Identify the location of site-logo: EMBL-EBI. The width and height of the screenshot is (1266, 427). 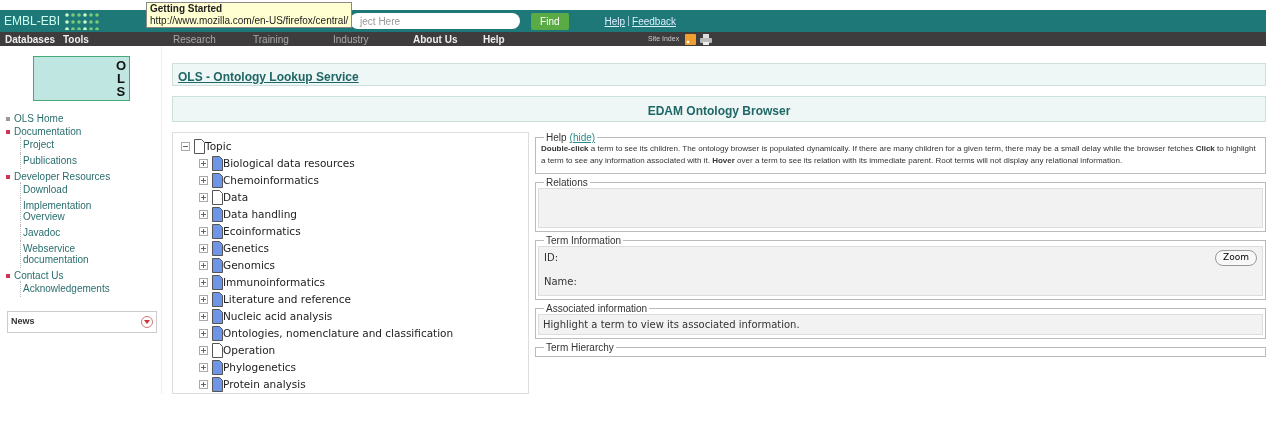
(32, 21).